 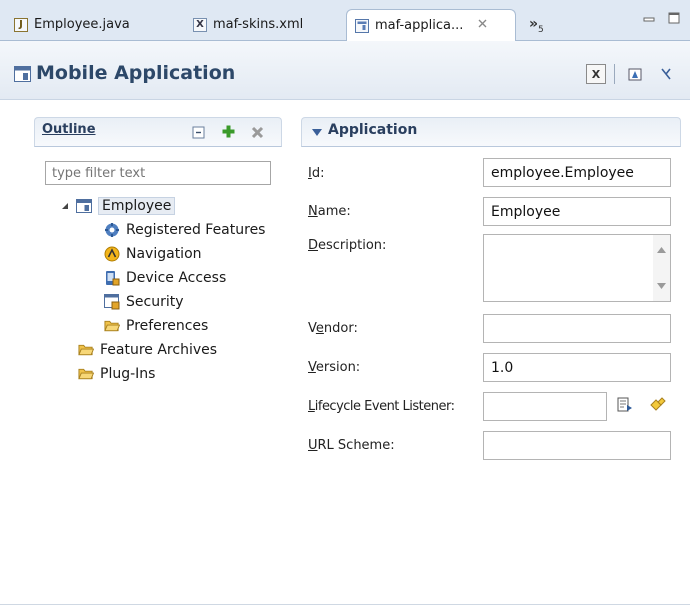 What do you see at coordinates (577, 445) in the screenshot?
I see `url-scheme-field` at bounding box center [577, 445].